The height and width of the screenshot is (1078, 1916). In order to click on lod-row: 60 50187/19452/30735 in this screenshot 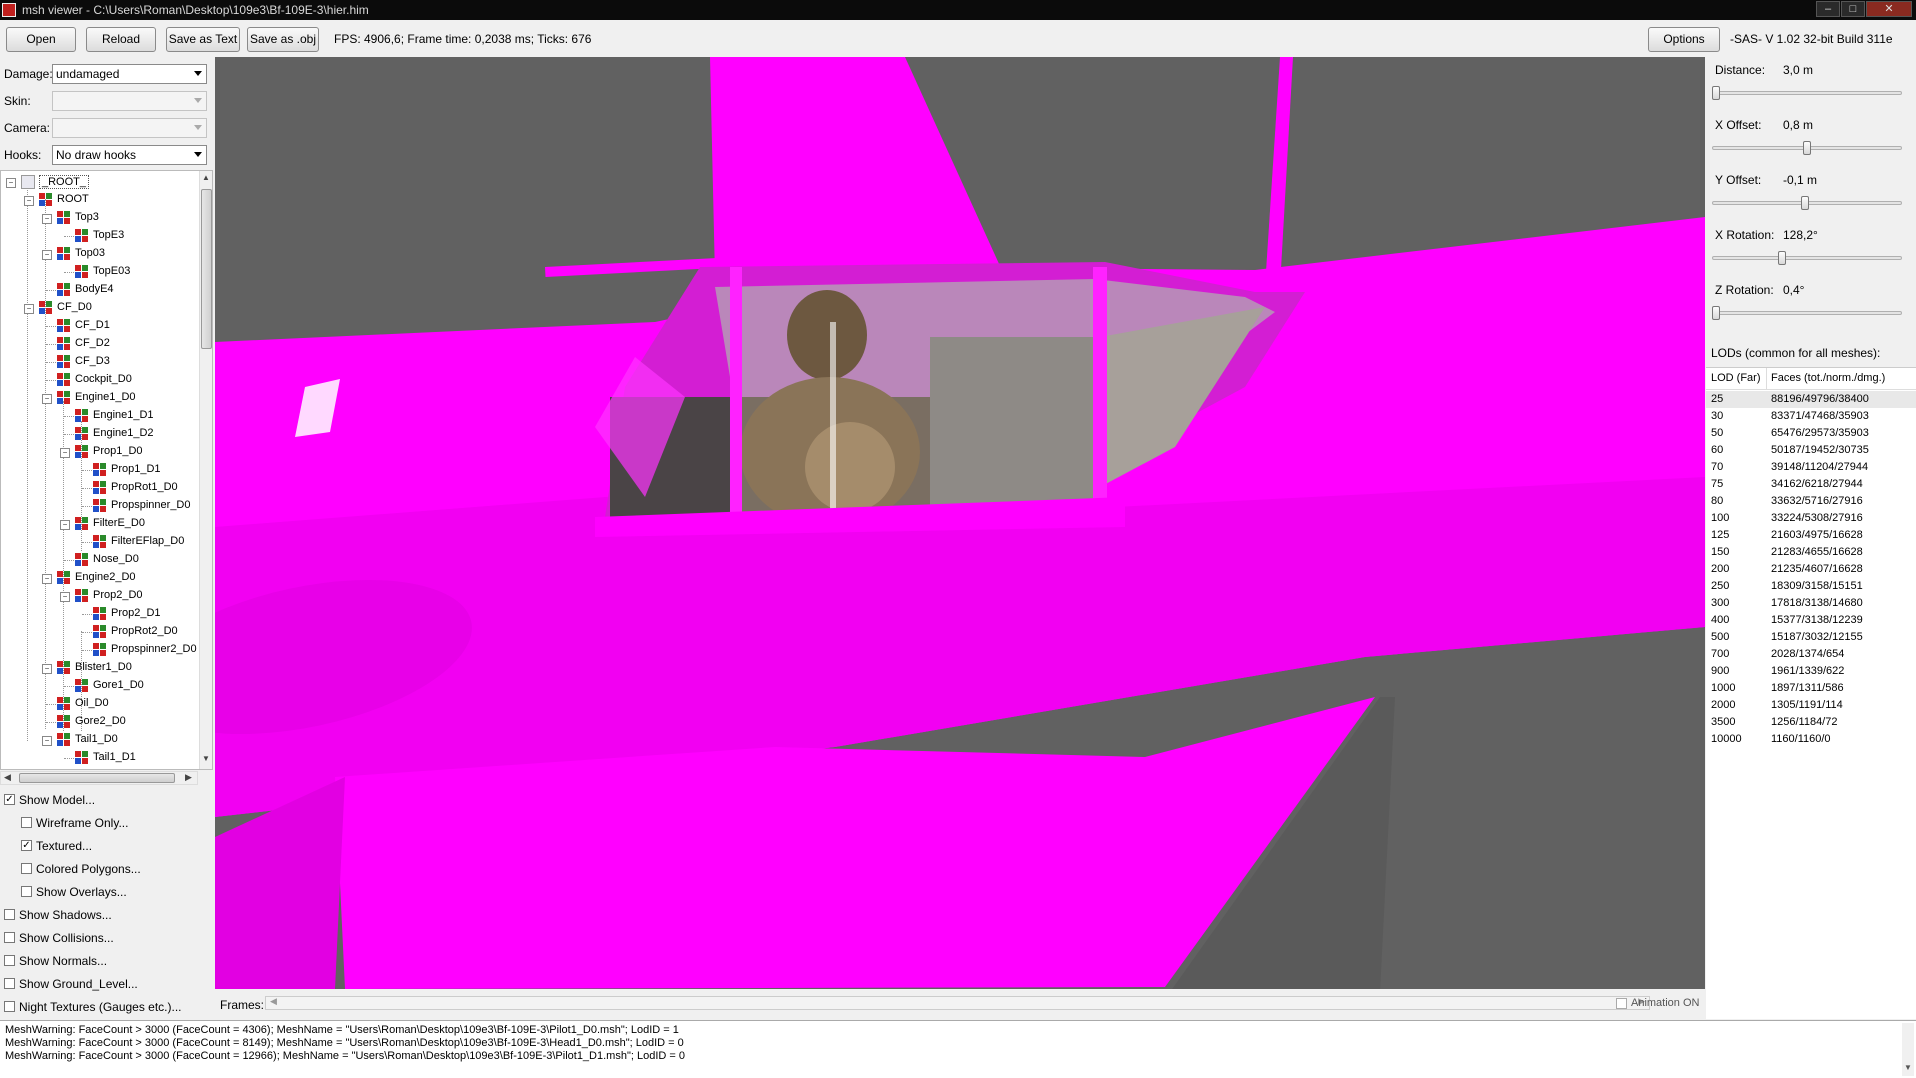, I will do `click(1811, 450)`.